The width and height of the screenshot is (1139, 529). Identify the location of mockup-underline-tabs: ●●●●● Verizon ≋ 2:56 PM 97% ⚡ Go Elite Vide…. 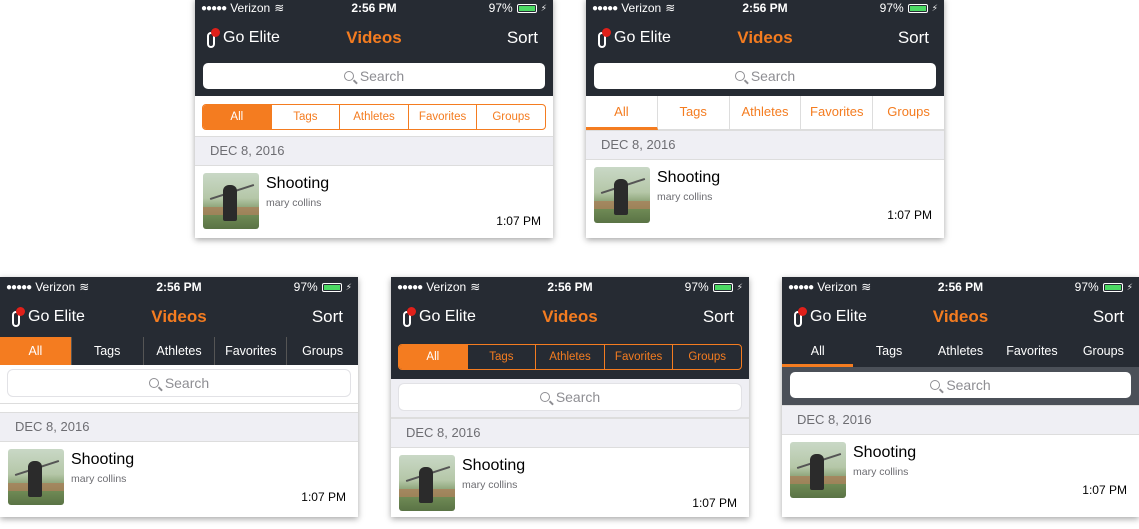
(765, 119).